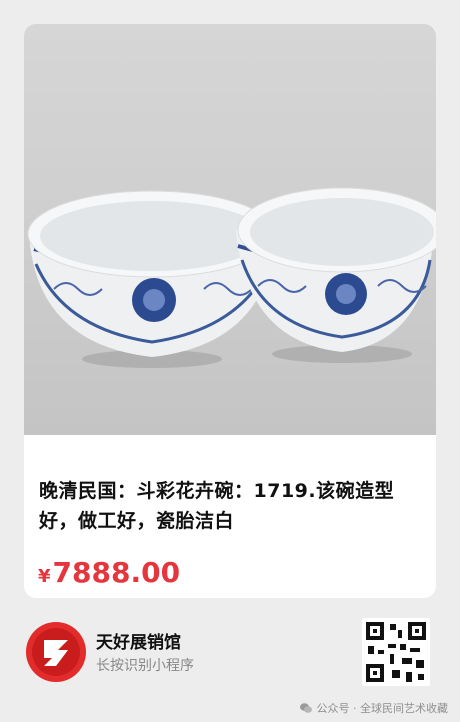 This screenshot has height=722, width=460. I want to click on watermark-text: 公众号 · 全球民间艺术收藏, so click(382, 708).